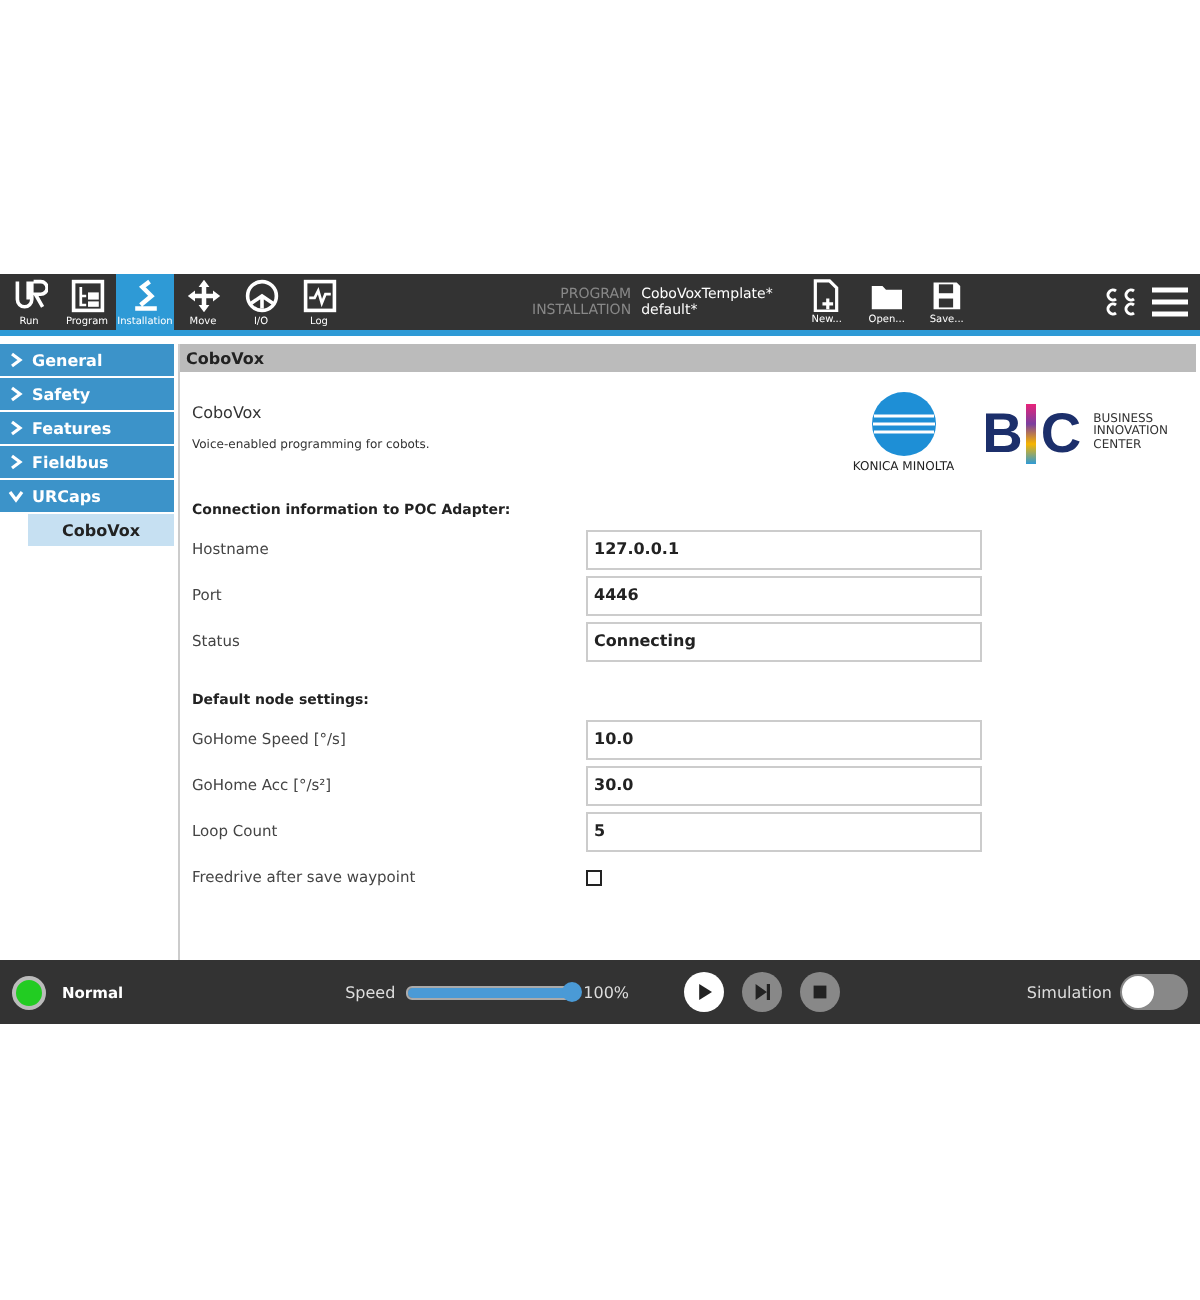 This screenshot has width=1200, height=1300. Describe the element at coordinates (1069, 992) in the screenshot. I see `simulation-label: Simulation` at that location.